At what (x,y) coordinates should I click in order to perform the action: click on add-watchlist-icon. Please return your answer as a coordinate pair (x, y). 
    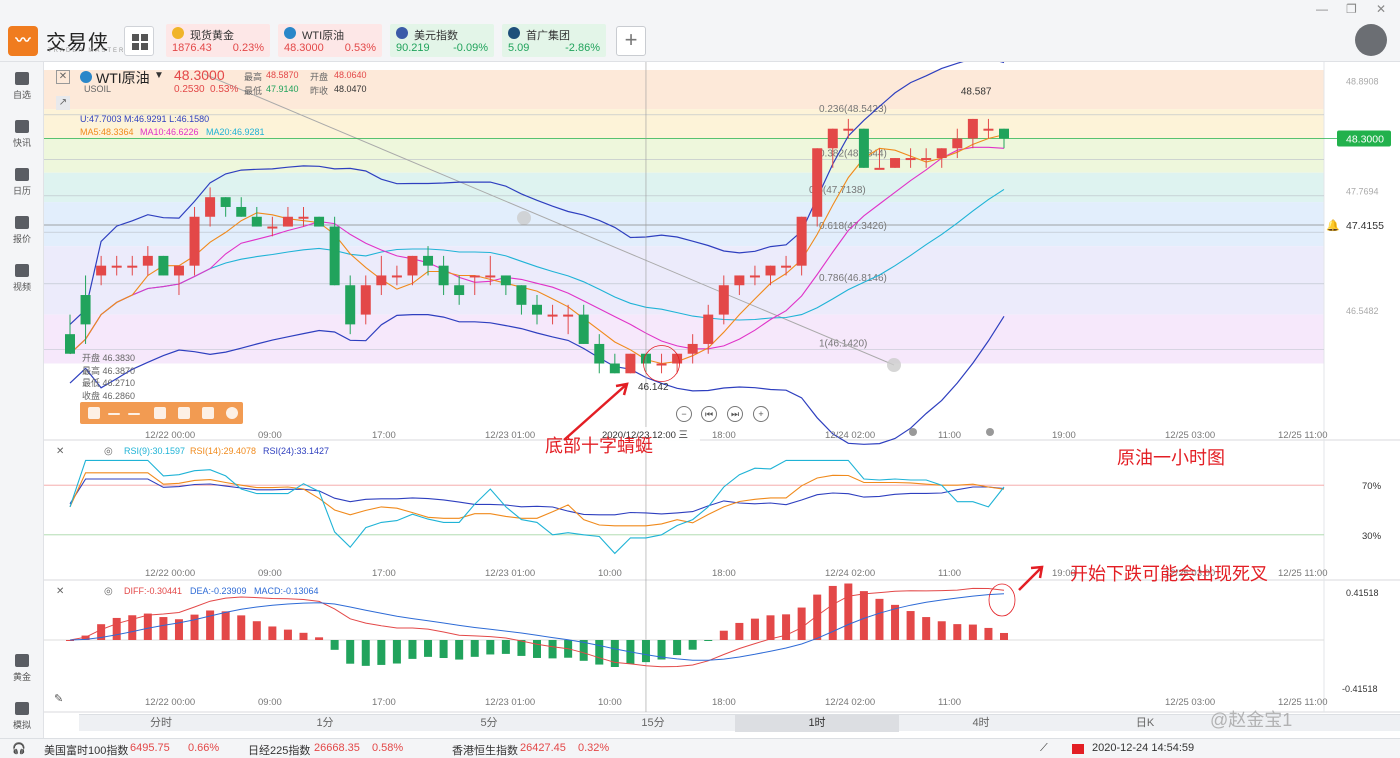
    Looking at the image, I should click on (22, 78).